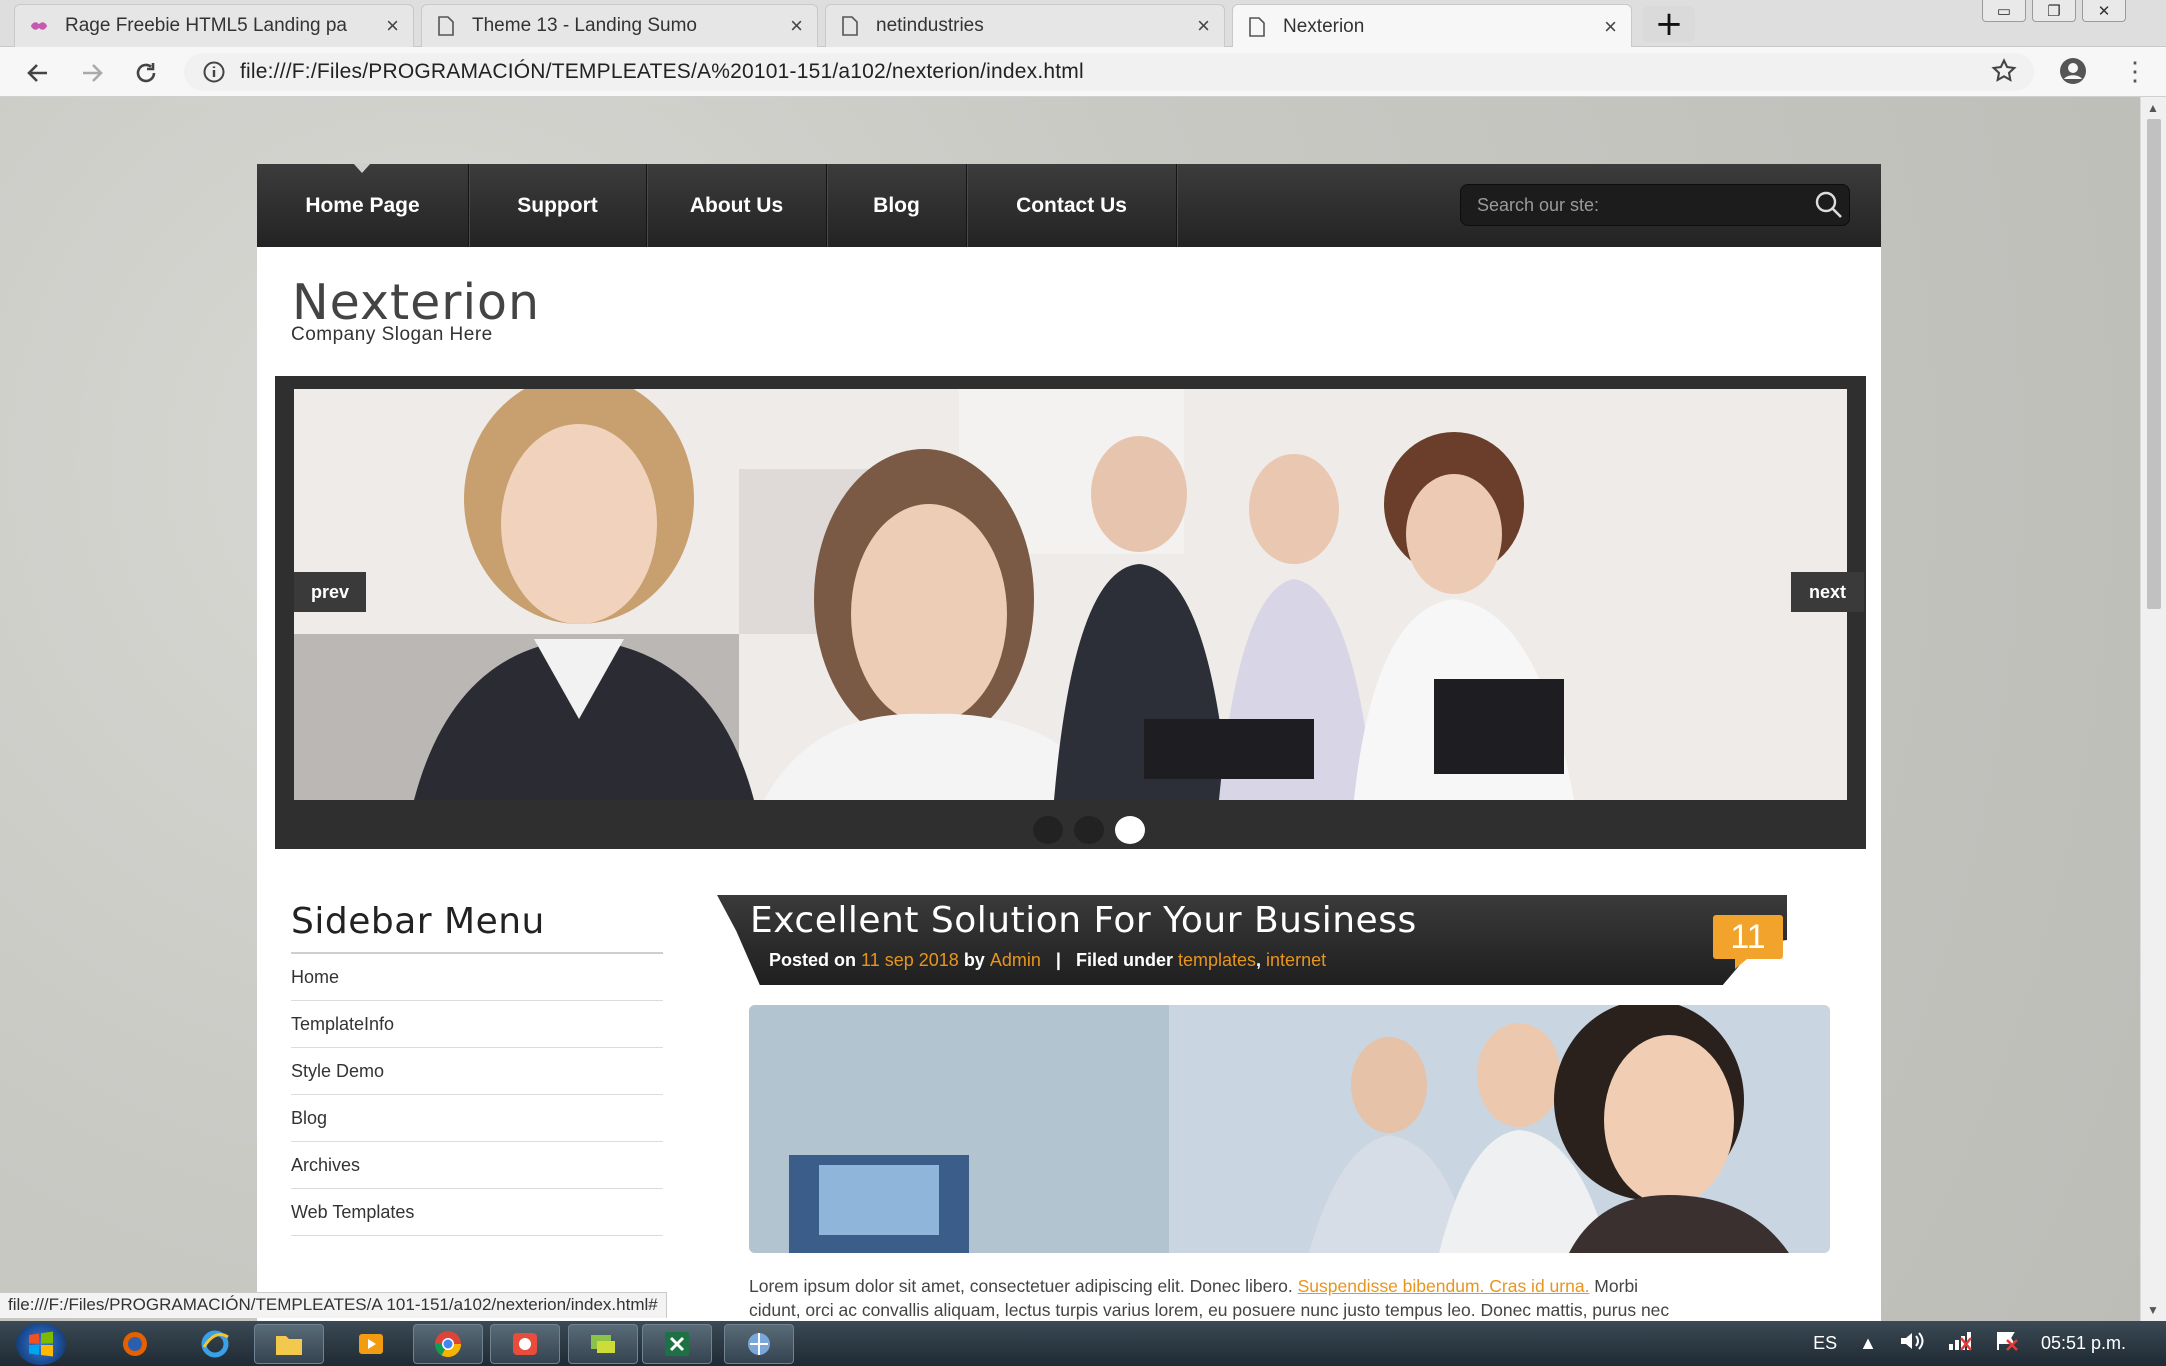  I want to click on system-tray: ES ▲ 05:51 p.m., so click(1989, 1343).